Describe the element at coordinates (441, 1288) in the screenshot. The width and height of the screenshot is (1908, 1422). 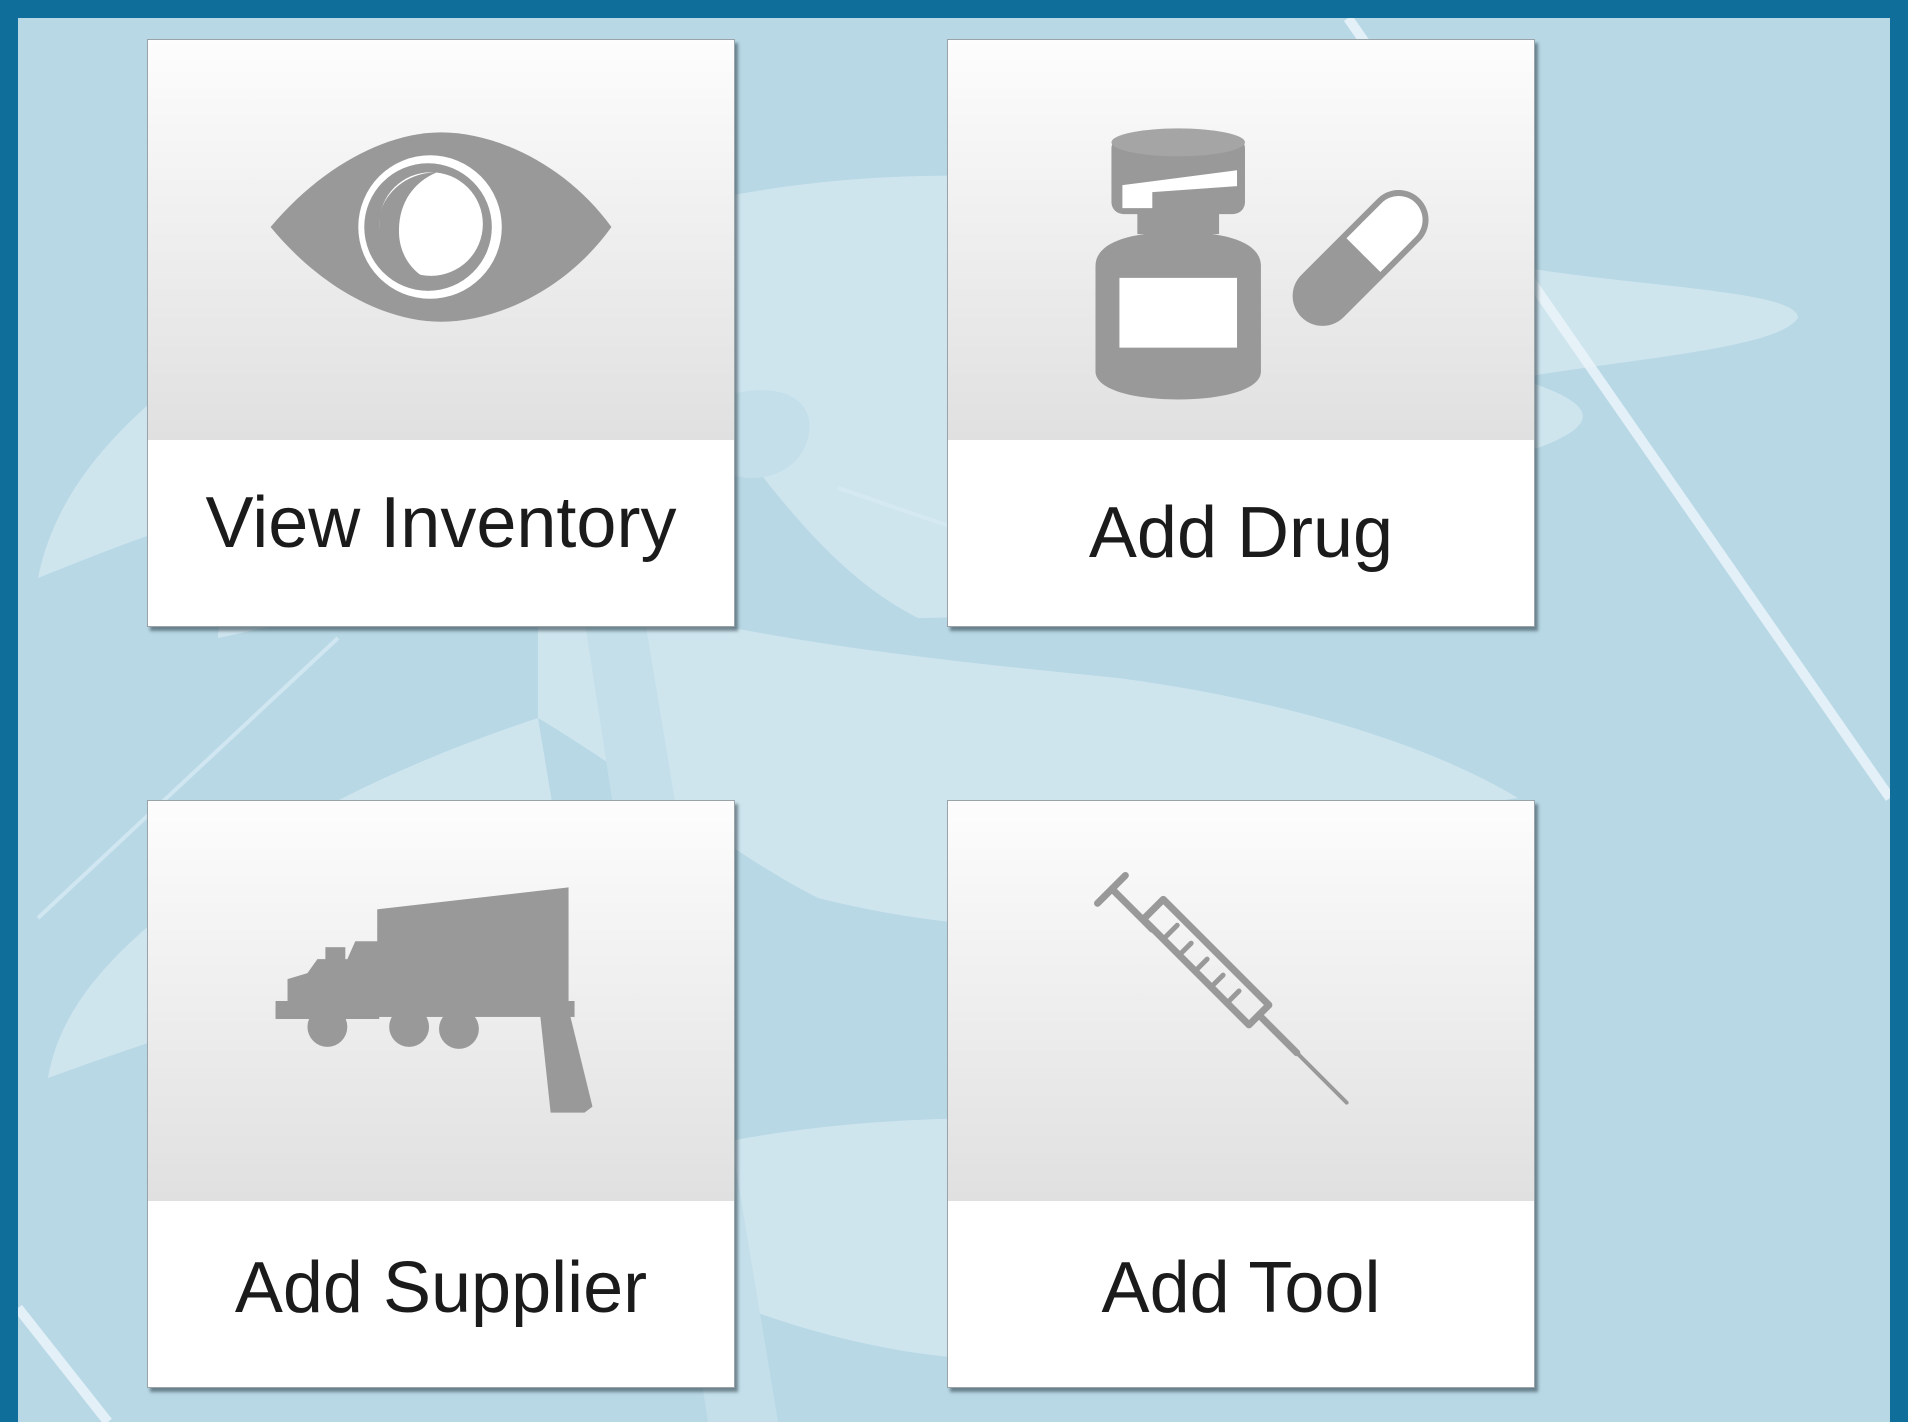
I see `tile-label: Add Supplier` at that location.